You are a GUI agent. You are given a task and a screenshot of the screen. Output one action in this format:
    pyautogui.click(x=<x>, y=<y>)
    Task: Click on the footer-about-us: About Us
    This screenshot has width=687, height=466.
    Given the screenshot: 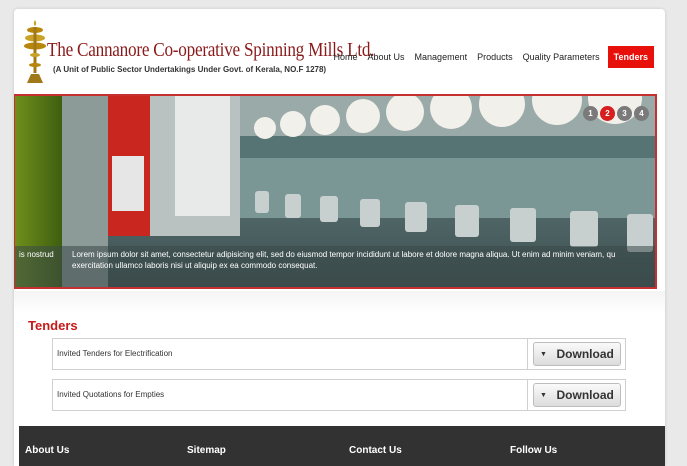 What is the action you would take?
    pyautogui.click(x=47, y=450)
    